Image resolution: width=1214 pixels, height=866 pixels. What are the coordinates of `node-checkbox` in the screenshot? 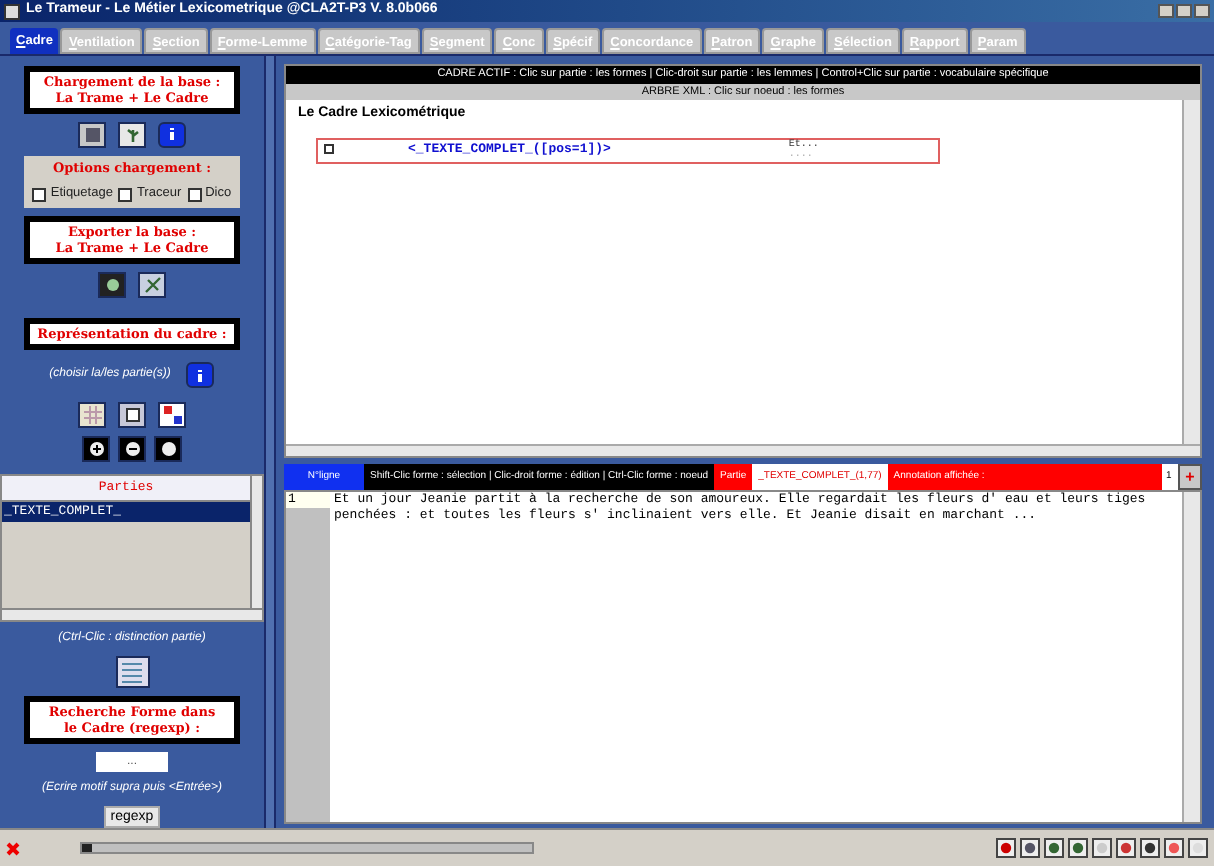 It's located at (329, 149).